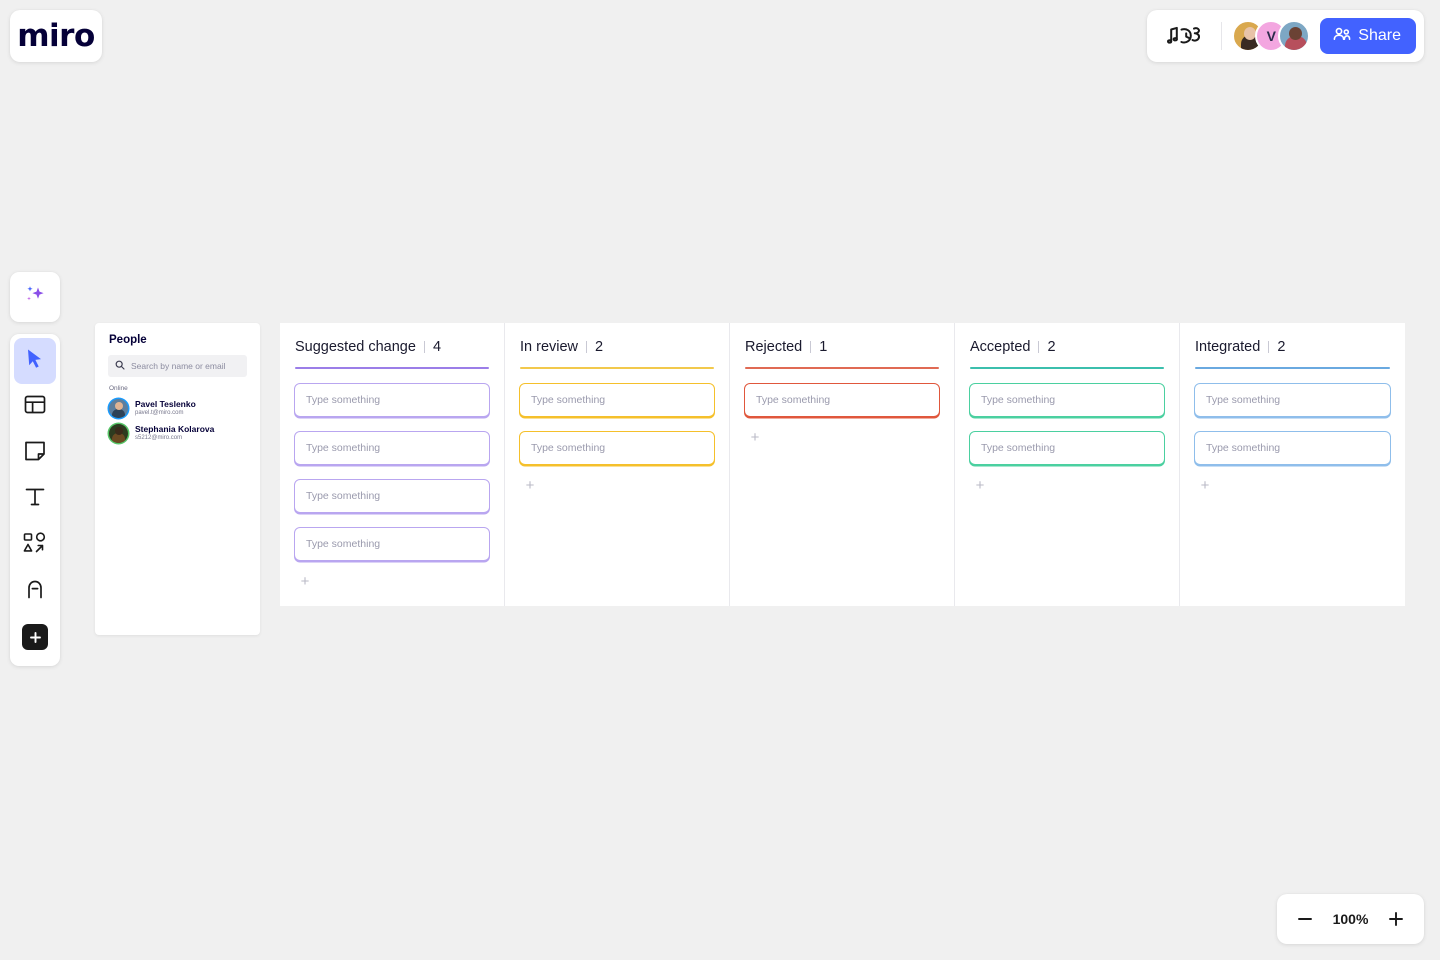  I want to click on search-people-box, so click(177, 366).